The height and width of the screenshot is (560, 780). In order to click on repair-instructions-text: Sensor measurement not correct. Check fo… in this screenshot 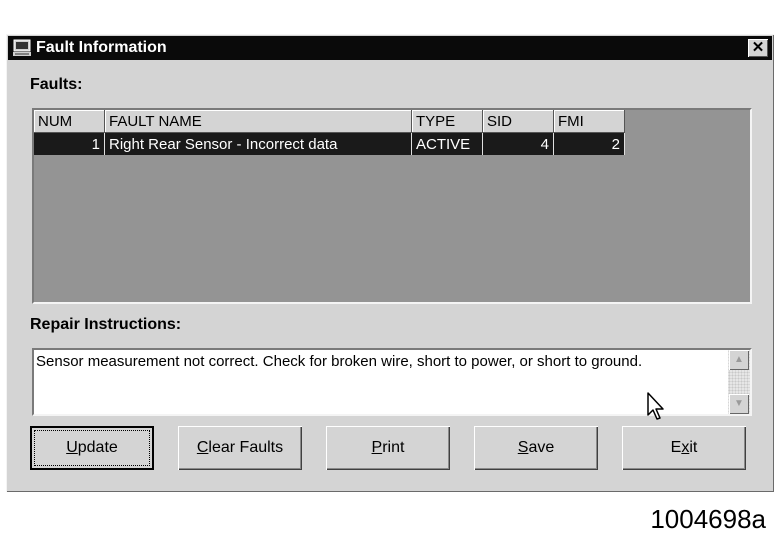, I will do `click(339, 361)`.